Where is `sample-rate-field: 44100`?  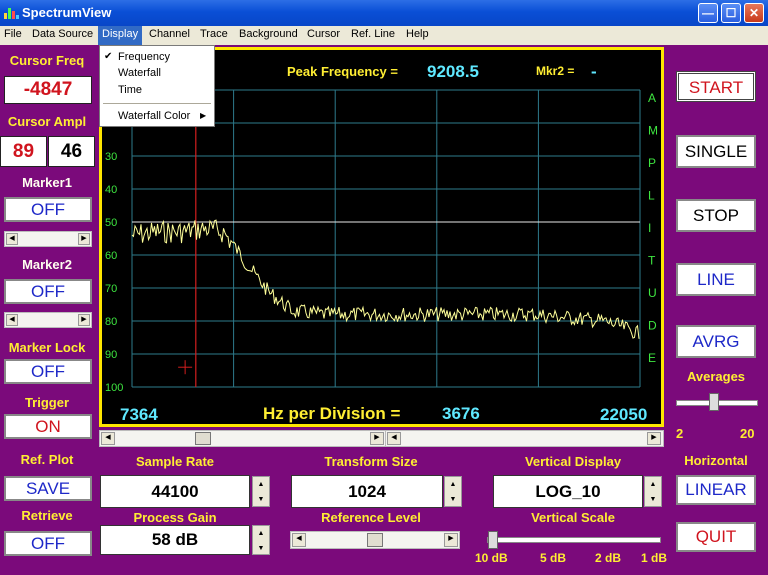 sample-rate-field: 44100 is located at coordinates (175, 491).